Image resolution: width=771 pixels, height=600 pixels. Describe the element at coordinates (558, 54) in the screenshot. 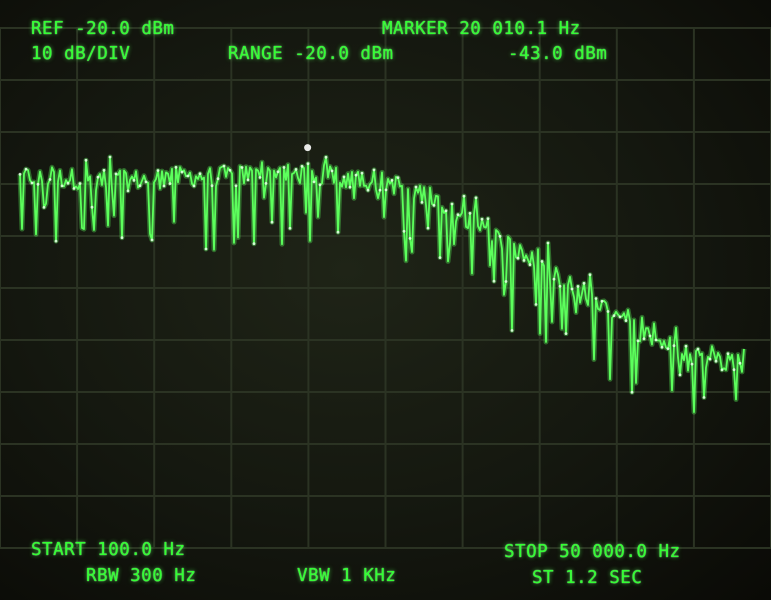

I see `marker-level-readout: -43.0 dBm` at that location.